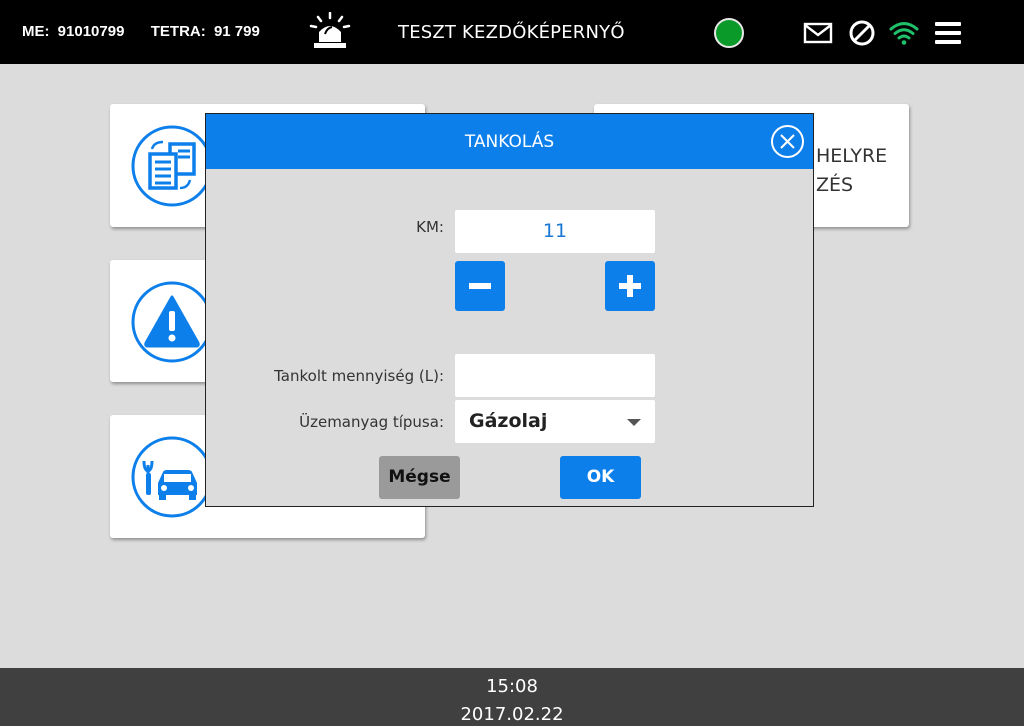 The height and width of the screenshot is (726, 1024). Describe the element at coordinates (512, 686) in the screenshot. I see `clock-time: 15:08` at that location.